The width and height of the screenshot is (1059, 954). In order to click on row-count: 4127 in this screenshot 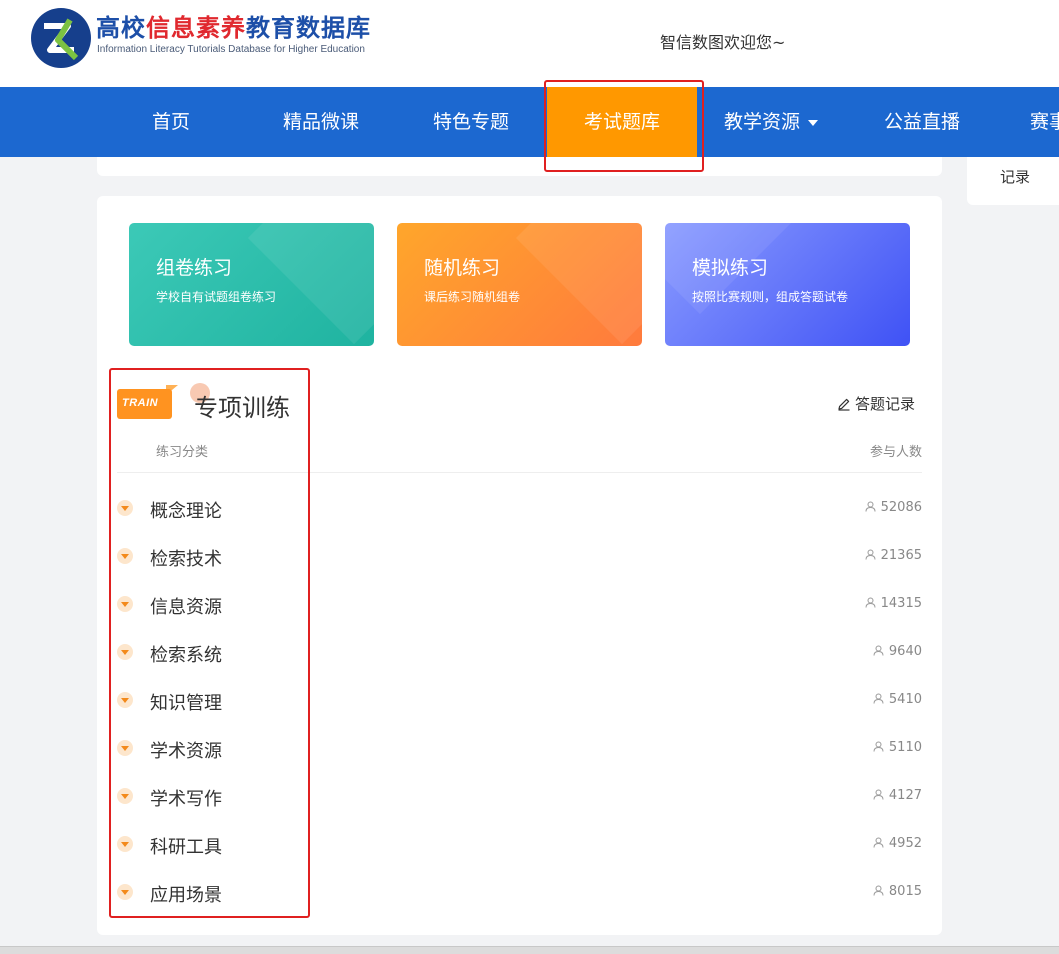, I will do `click(897, 795)`.